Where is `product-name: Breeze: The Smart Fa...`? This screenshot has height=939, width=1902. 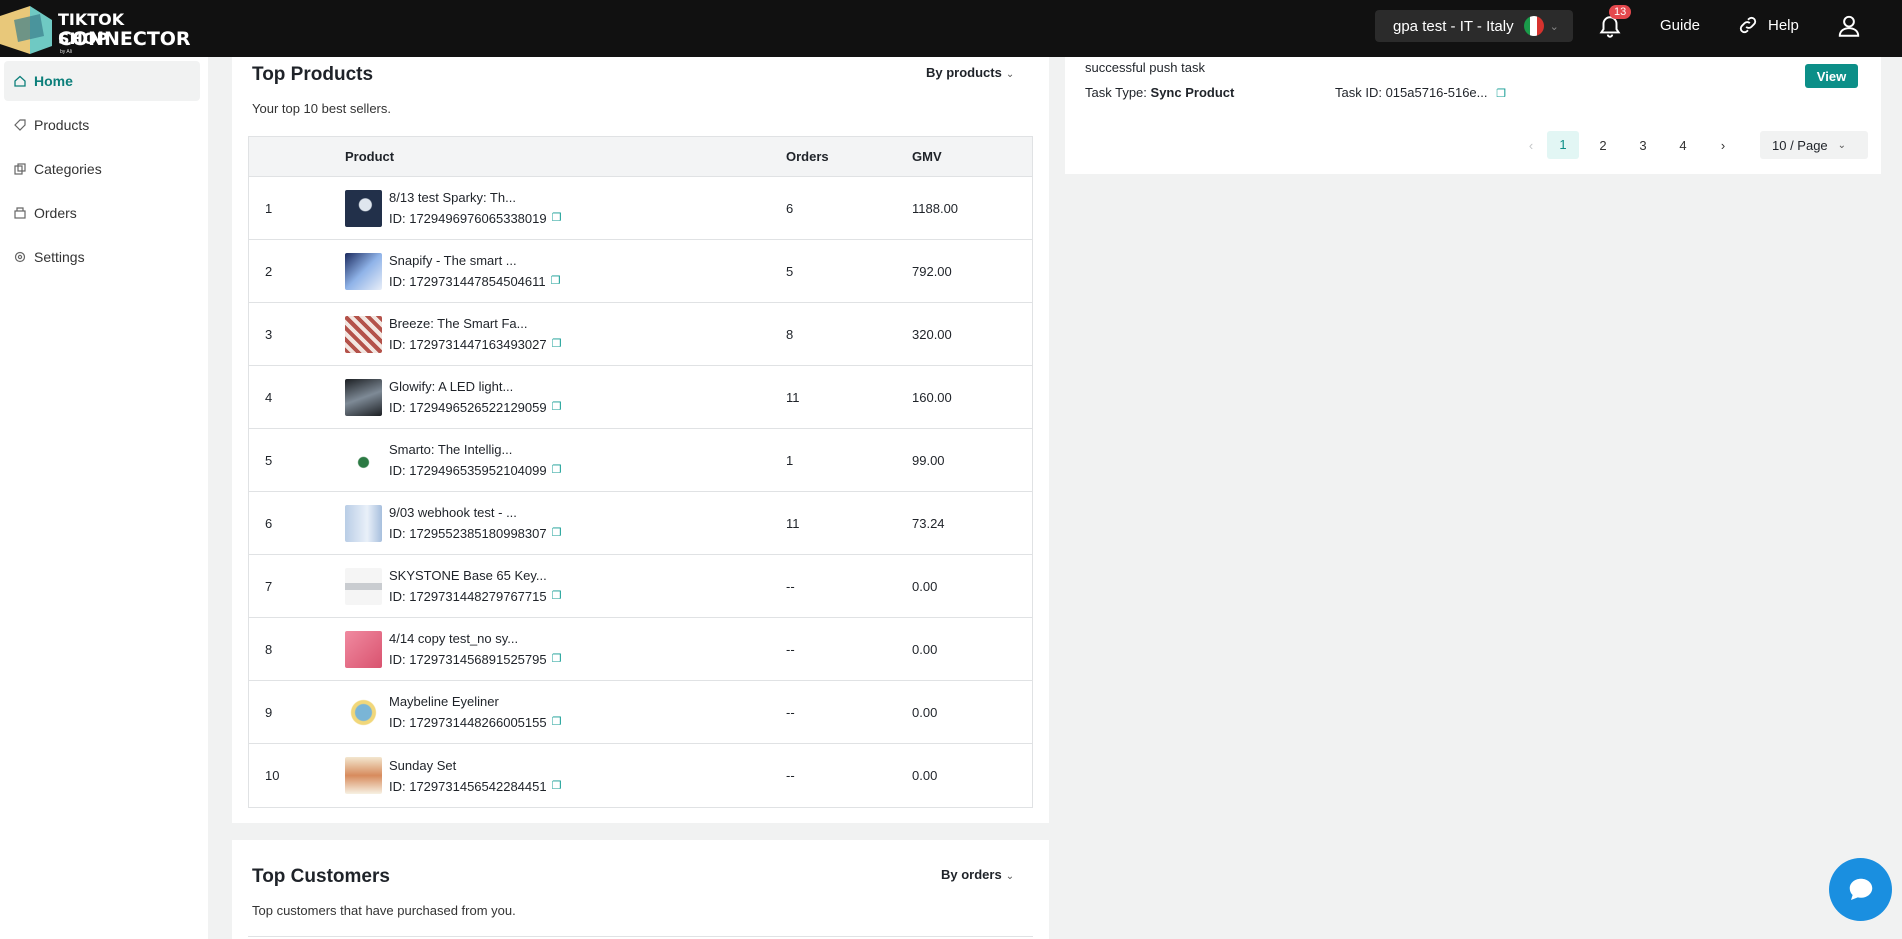 product-name: Breeze: The Smart Fa... is located at coordinates (475, 323).